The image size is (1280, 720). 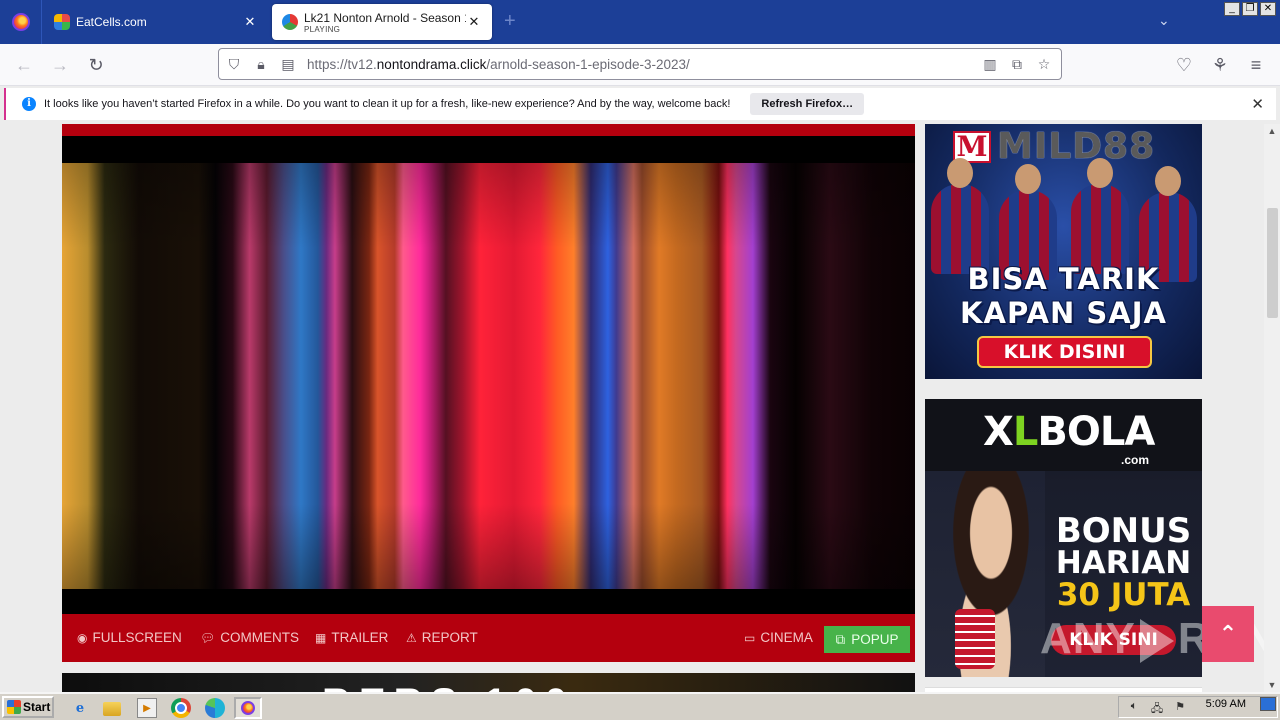 I want to click on ad-cta-button: KLIK DISINI, so click(x=1064, y=352).